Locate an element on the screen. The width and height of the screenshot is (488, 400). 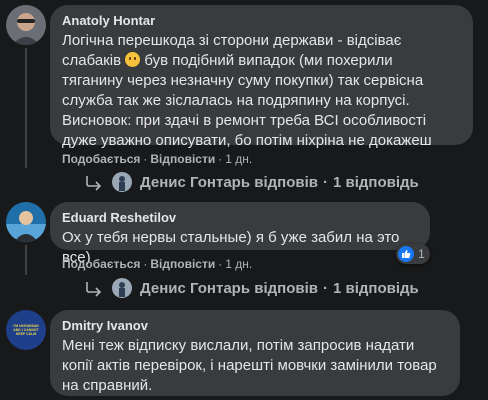
reaction-badge: 1 is located at coordinates (413, 254).